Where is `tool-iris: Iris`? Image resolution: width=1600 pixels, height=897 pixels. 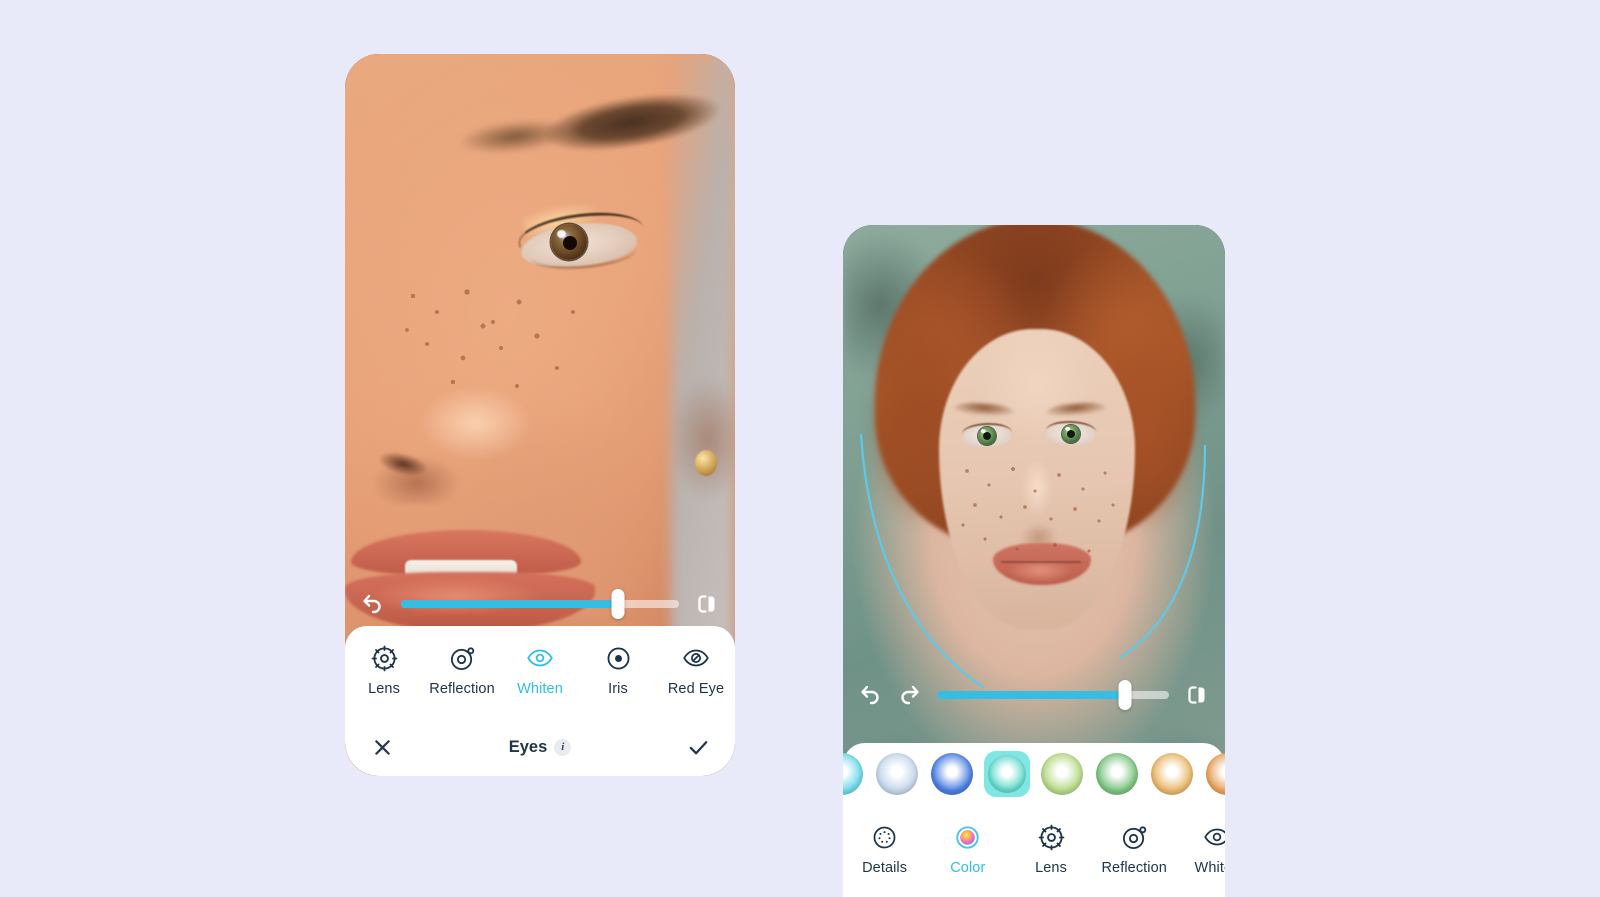
tool-iris: Iris is located at coordinates (618, 670).